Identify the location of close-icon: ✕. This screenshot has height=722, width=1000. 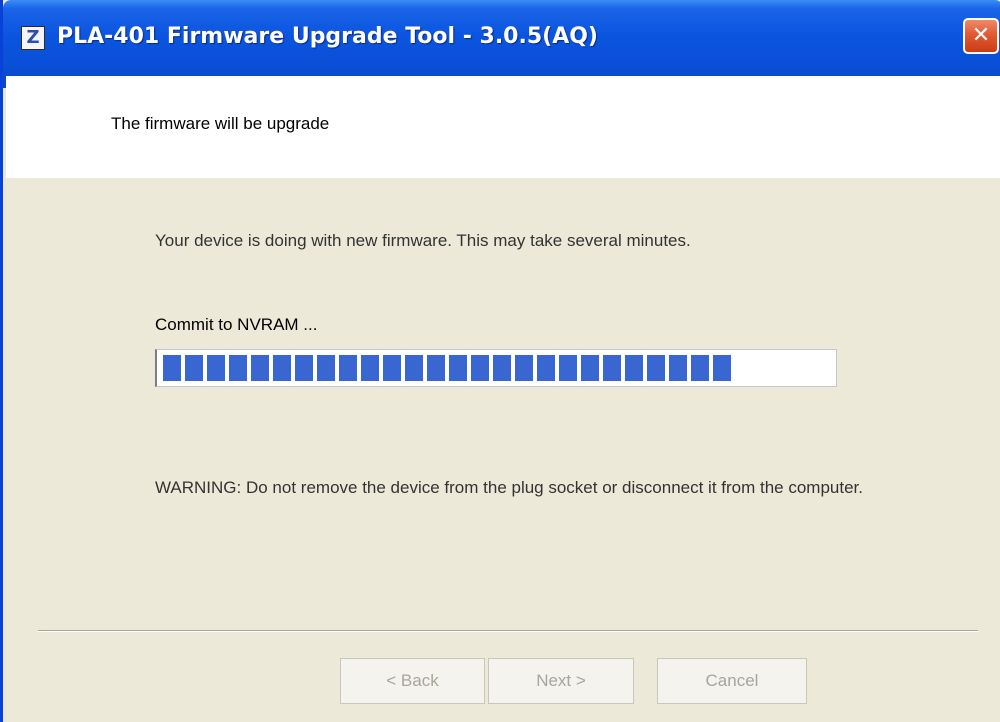
(981, 35).